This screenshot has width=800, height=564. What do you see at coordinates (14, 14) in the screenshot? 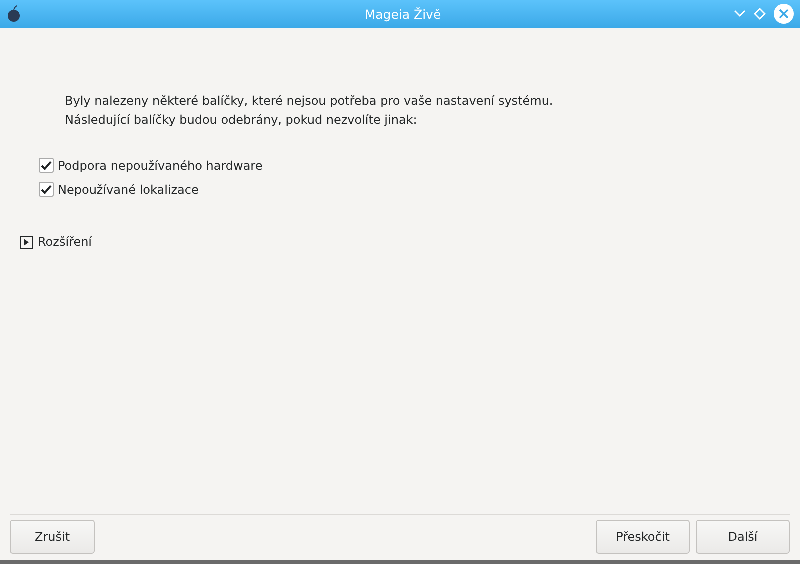
I see `app-icon` at bounding box center [14, 14].